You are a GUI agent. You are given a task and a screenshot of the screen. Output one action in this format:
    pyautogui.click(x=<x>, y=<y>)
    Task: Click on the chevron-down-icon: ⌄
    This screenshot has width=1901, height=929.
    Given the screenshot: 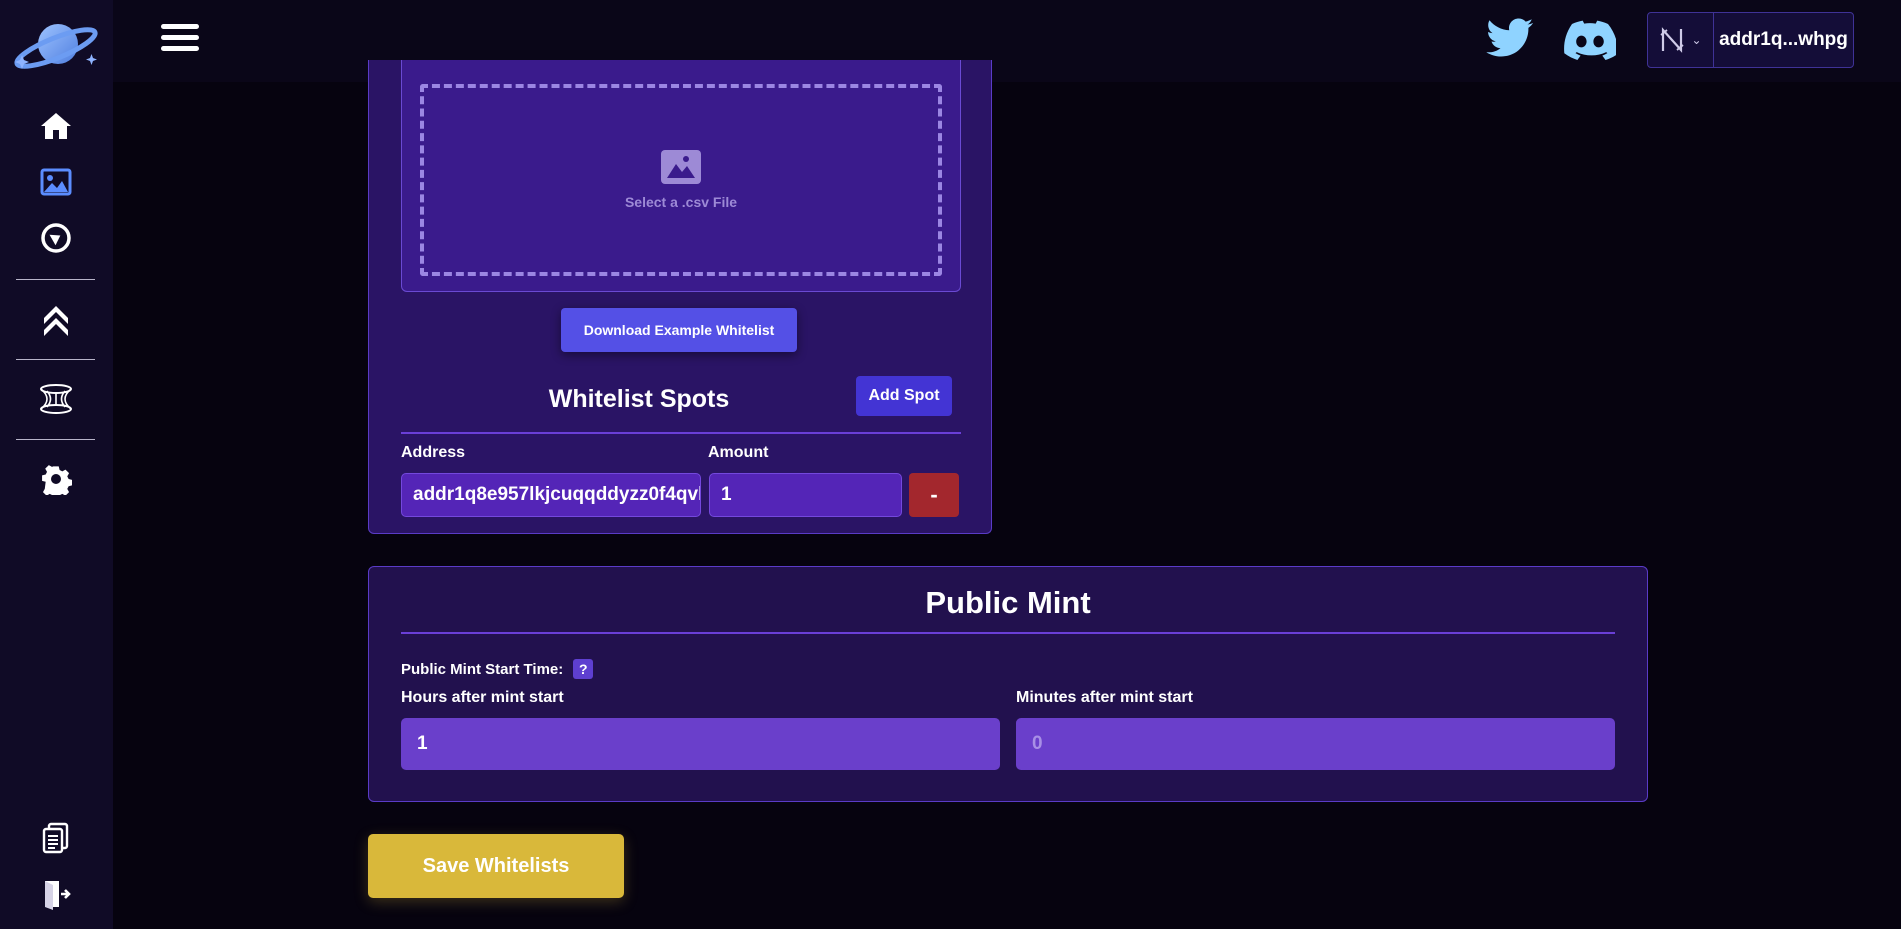 What is the action you would take?
    pyautogui.click(x=1696, y=40)
    